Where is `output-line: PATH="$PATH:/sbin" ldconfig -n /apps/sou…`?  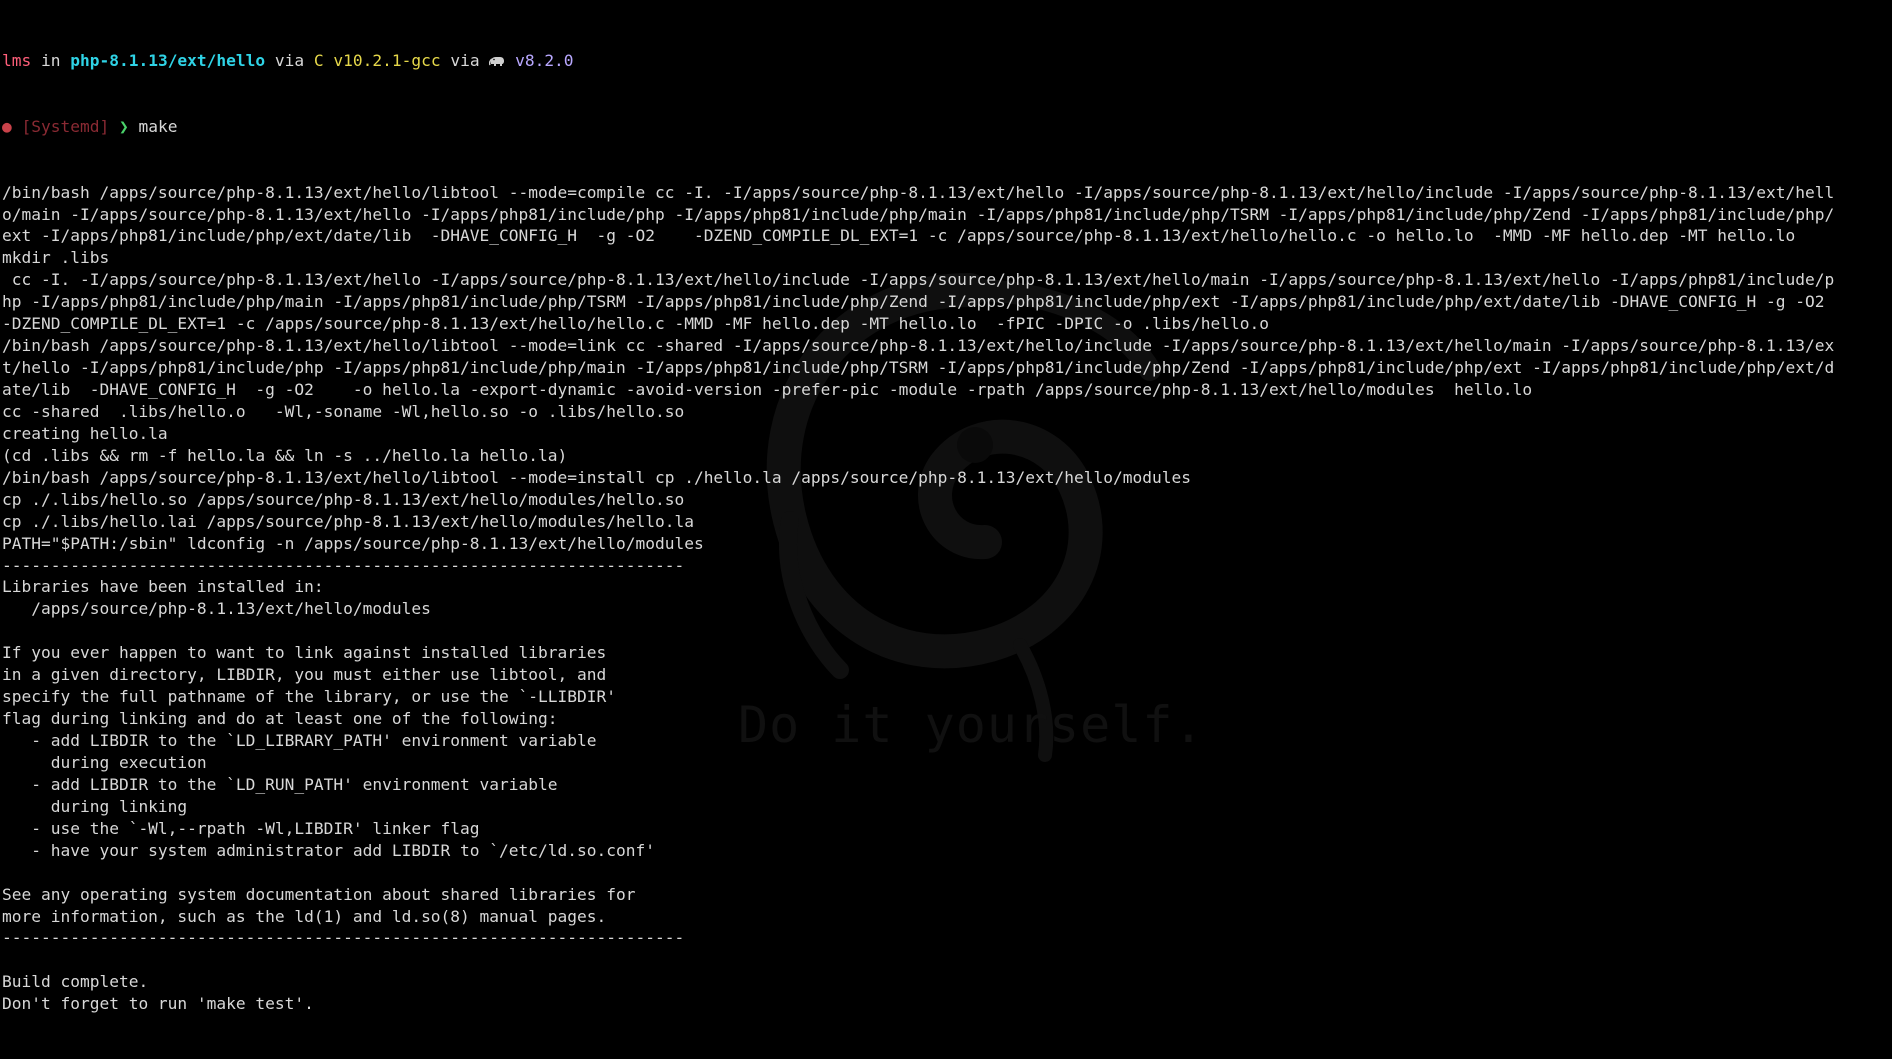 output-line: PATH="$PATH:/sbin" ldconfig -n /apps/sou… is located at coordinates (353, 543).